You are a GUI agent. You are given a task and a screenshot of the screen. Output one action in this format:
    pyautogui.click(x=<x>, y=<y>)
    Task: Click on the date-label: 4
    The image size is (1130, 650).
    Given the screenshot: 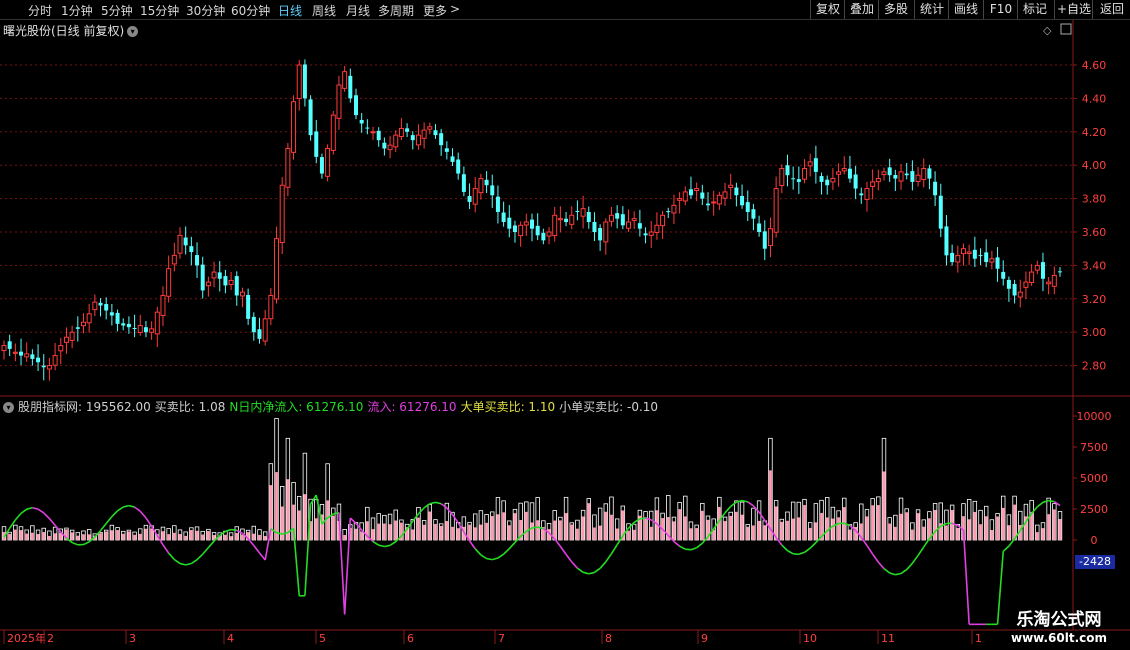 What is the action you would take?
    pyautogui.click(x=230, y=638)
    